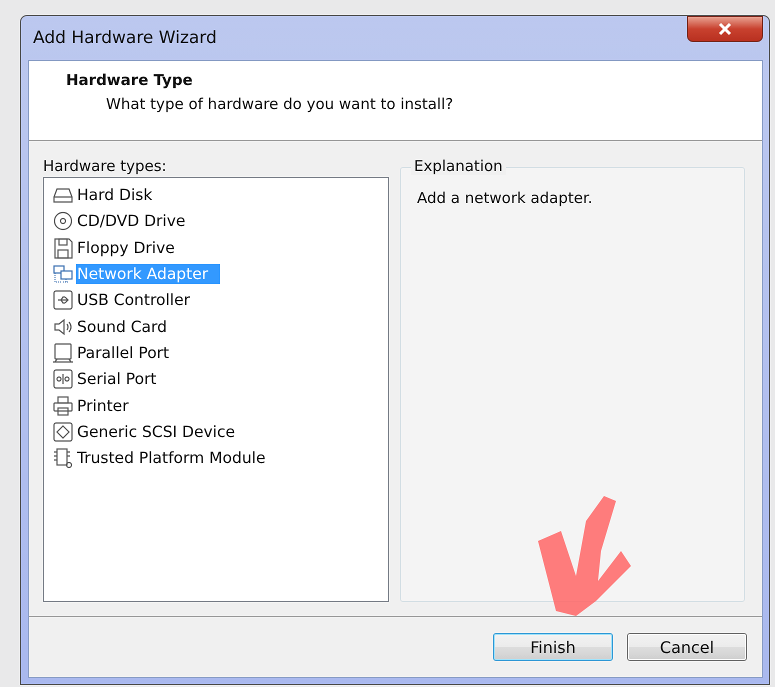 The width and height of the screenshot is (775, 687). I want to click on list-item: Sound Card, so click(127, 326).